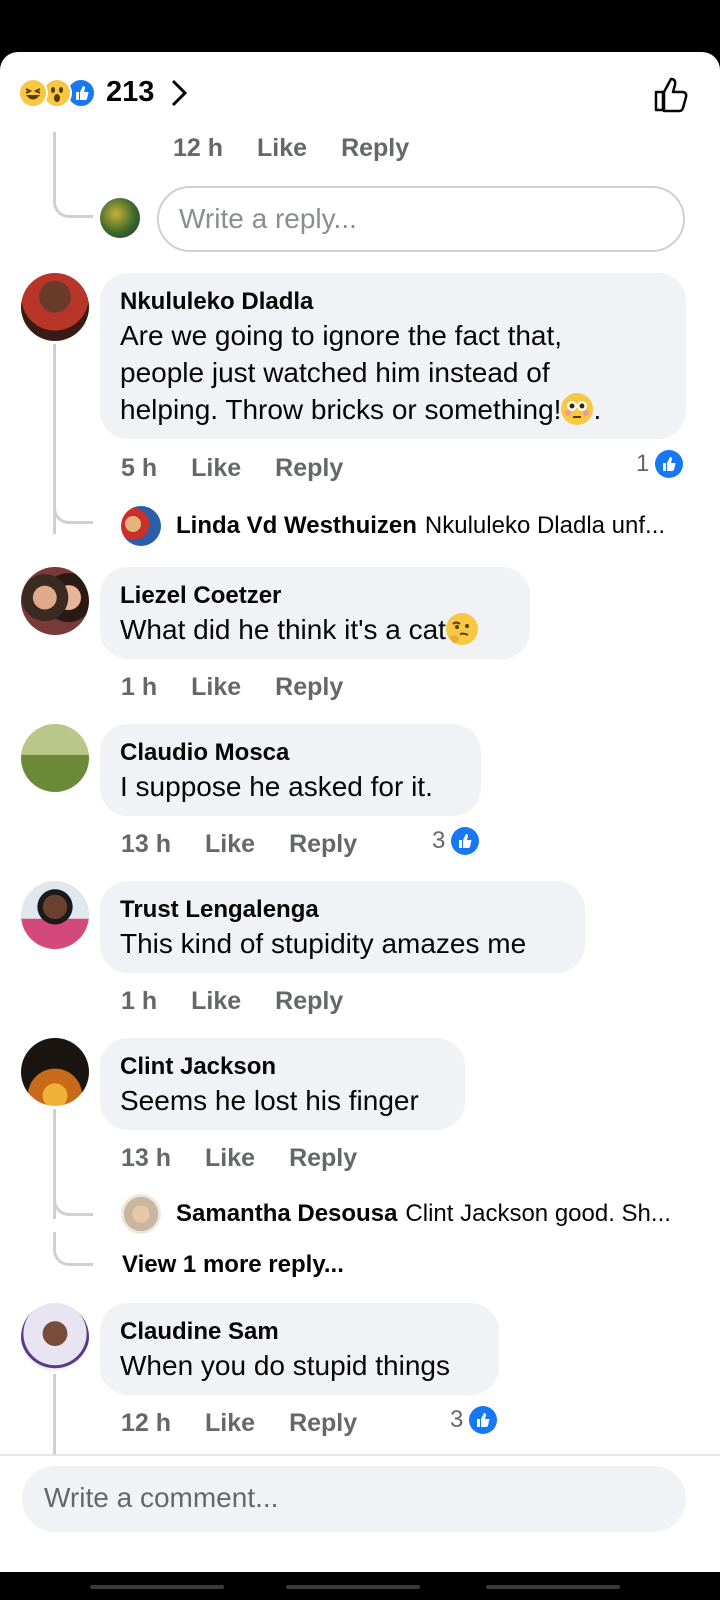 The height and width of the screenshot is (1600, 720). Describe the element at coordinates (315, 596) in the screenshot. I see `comment-author: Liezel Coetzer` at that location.